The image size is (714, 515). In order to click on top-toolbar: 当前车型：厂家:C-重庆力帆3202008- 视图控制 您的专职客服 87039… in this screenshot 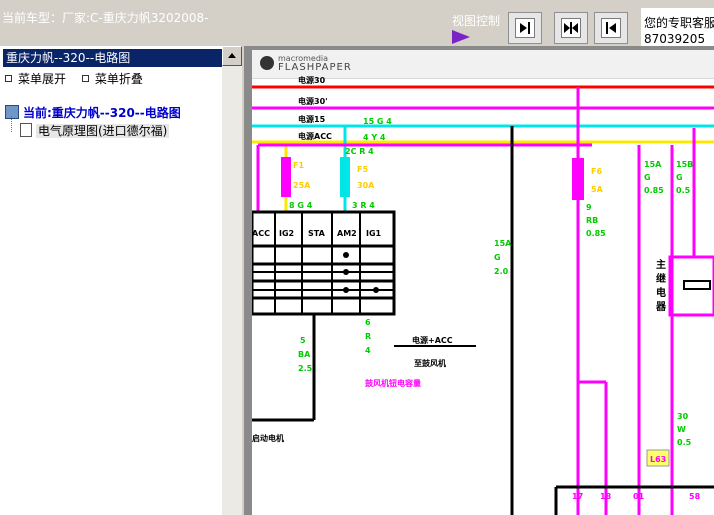, I will do `click(357, 23)`.